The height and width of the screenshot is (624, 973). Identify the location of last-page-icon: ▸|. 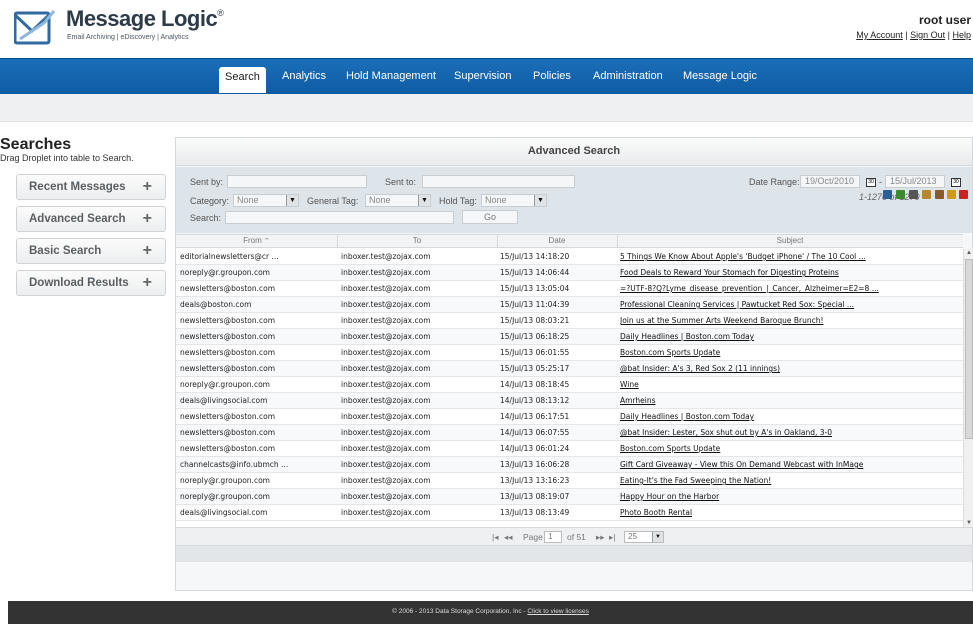
(612, 537).